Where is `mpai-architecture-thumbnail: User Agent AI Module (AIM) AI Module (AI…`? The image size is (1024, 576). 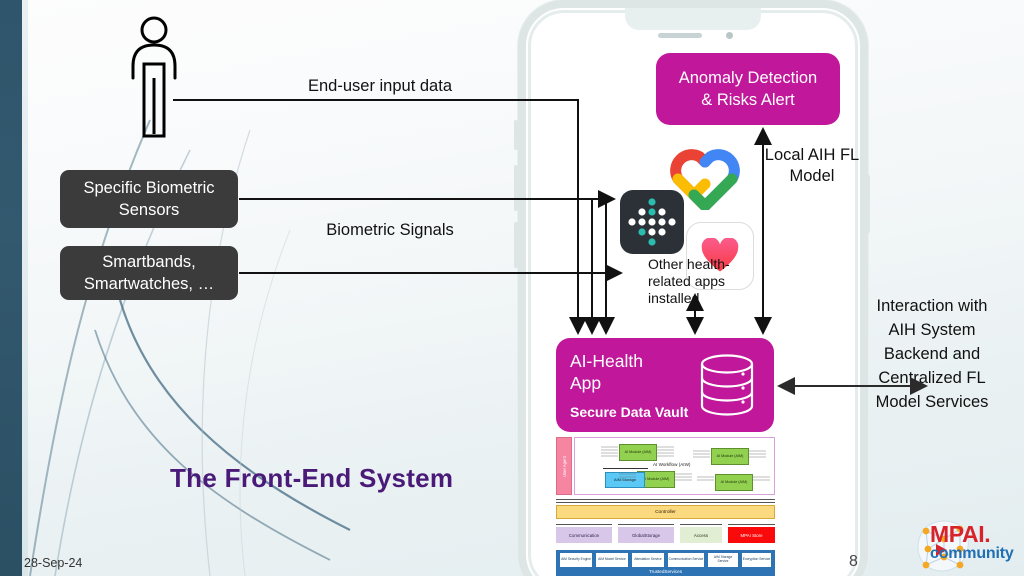
mpai-architecture-thumbnail: User Agent AI Module (AIM) AI Module (AI… is located at coordinates (665, 506).